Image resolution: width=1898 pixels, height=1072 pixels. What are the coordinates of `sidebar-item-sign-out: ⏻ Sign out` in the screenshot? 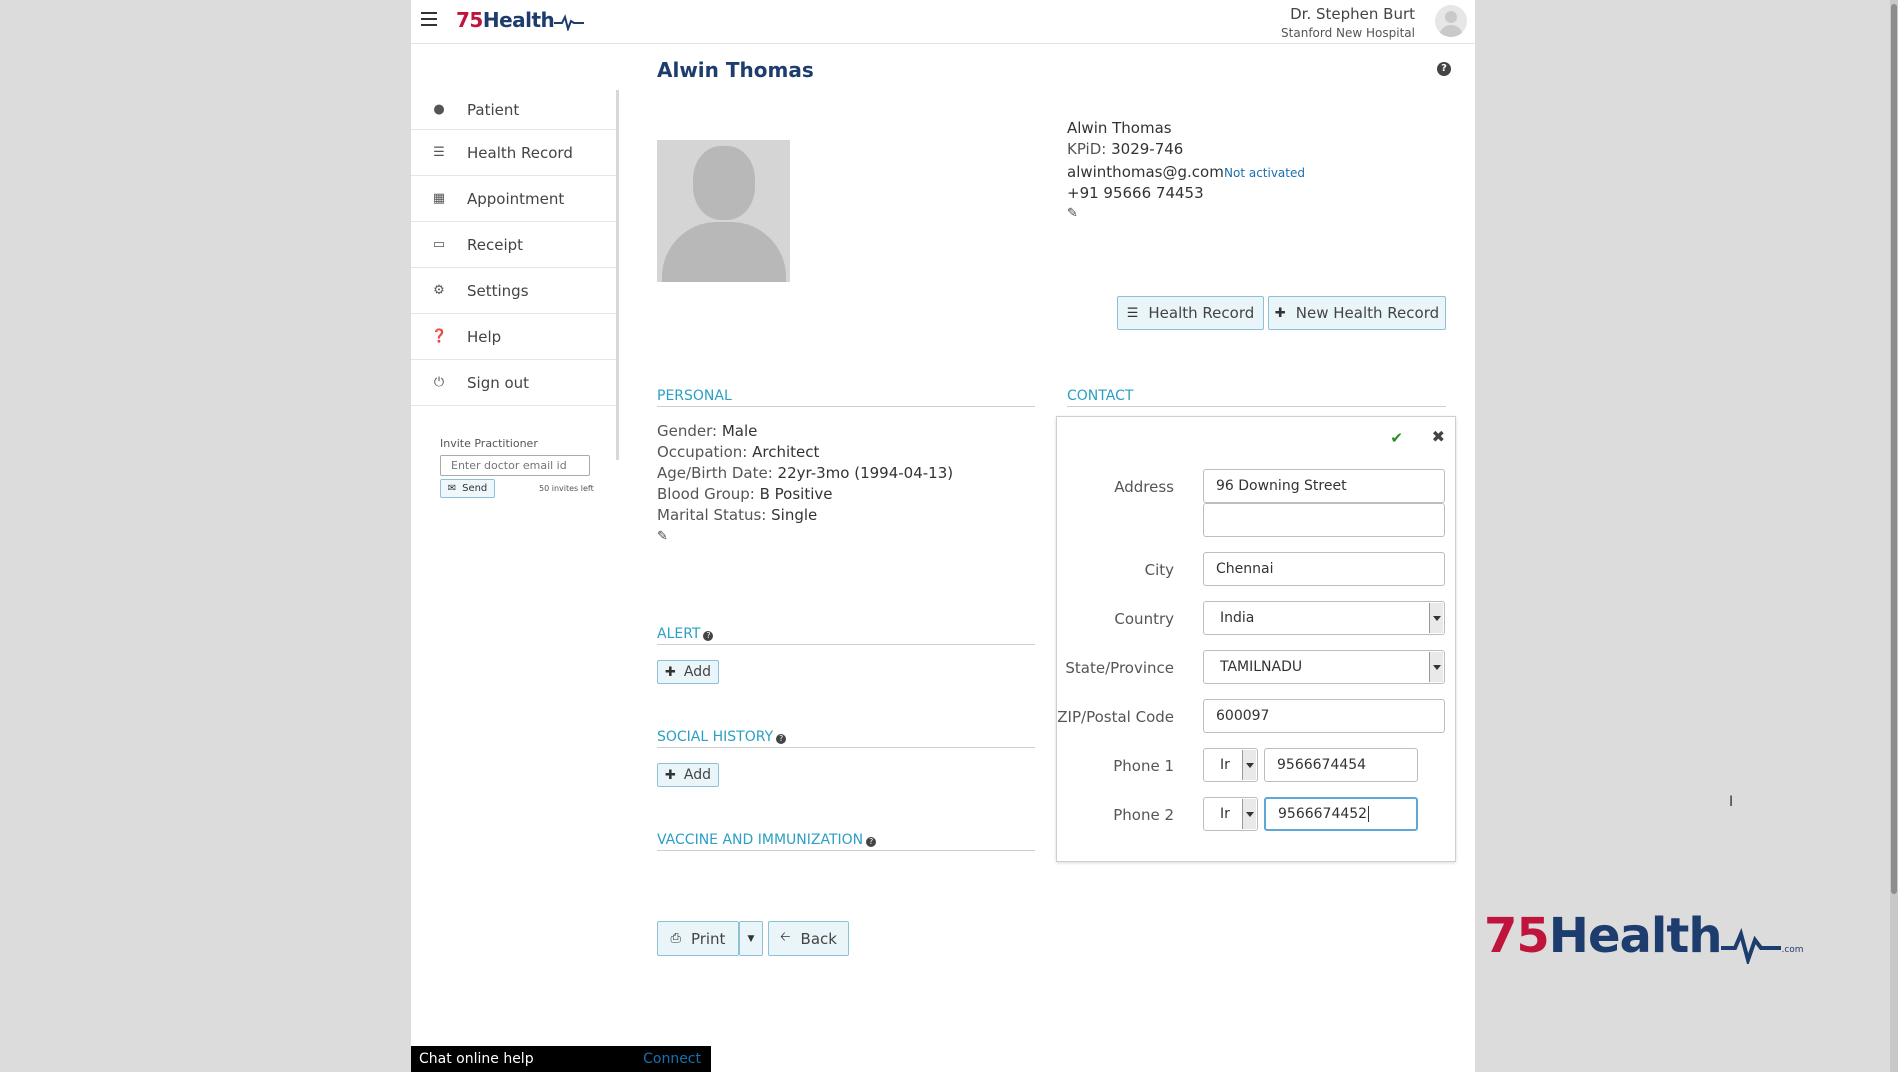 It's located at (513, 383).